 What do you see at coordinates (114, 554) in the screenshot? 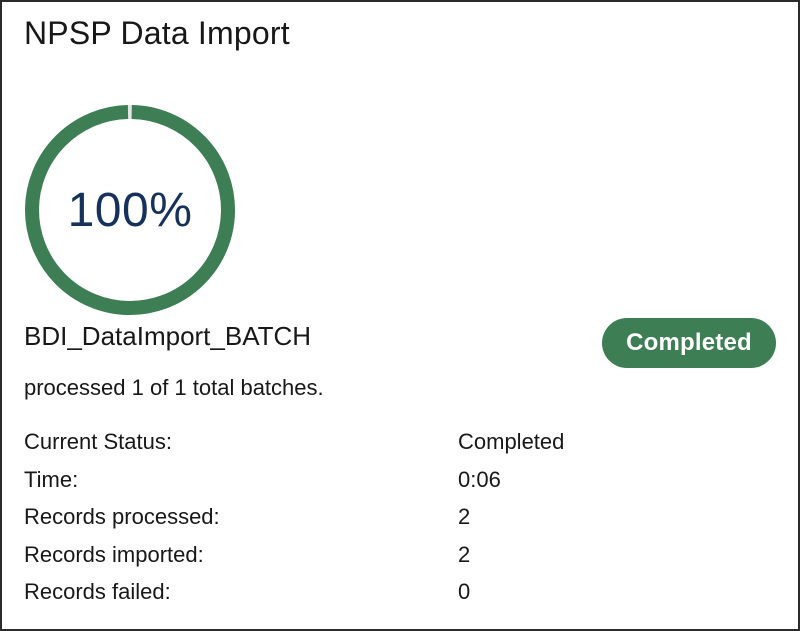
I see `detail-label: Records imported:` at bounding box center [114, 554].